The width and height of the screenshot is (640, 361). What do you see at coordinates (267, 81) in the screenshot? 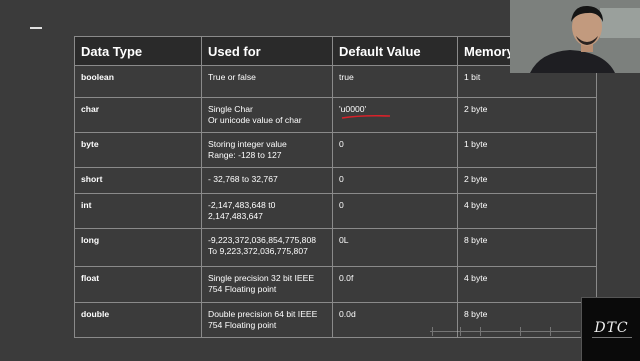
I see `row-used-for: True or false` at bounding box center [267, 81].